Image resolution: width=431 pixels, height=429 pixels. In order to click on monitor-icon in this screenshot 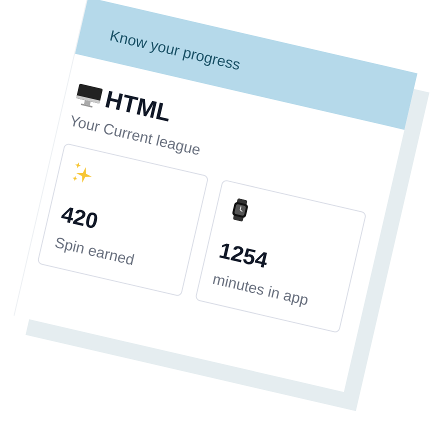, I will do `click(89, 96)`.